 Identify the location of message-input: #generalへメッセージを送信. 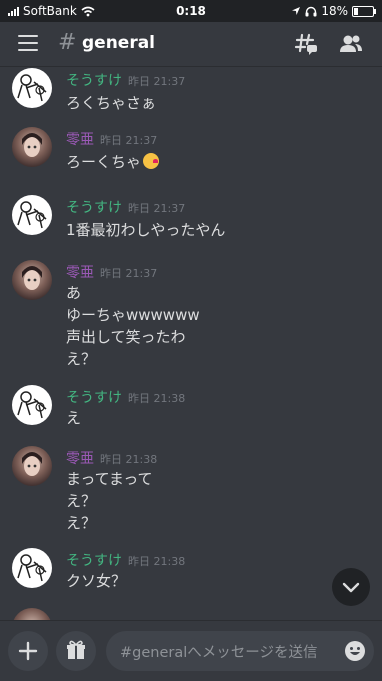
(240, 651).